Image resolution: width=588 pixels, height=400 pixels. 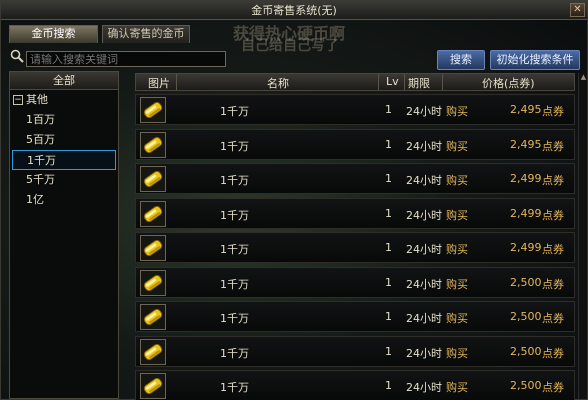 What do you see at coordinates (64, 140) in the screenshot?
I see `category-item-5m: 5百万` at bounding box center [64, 140].